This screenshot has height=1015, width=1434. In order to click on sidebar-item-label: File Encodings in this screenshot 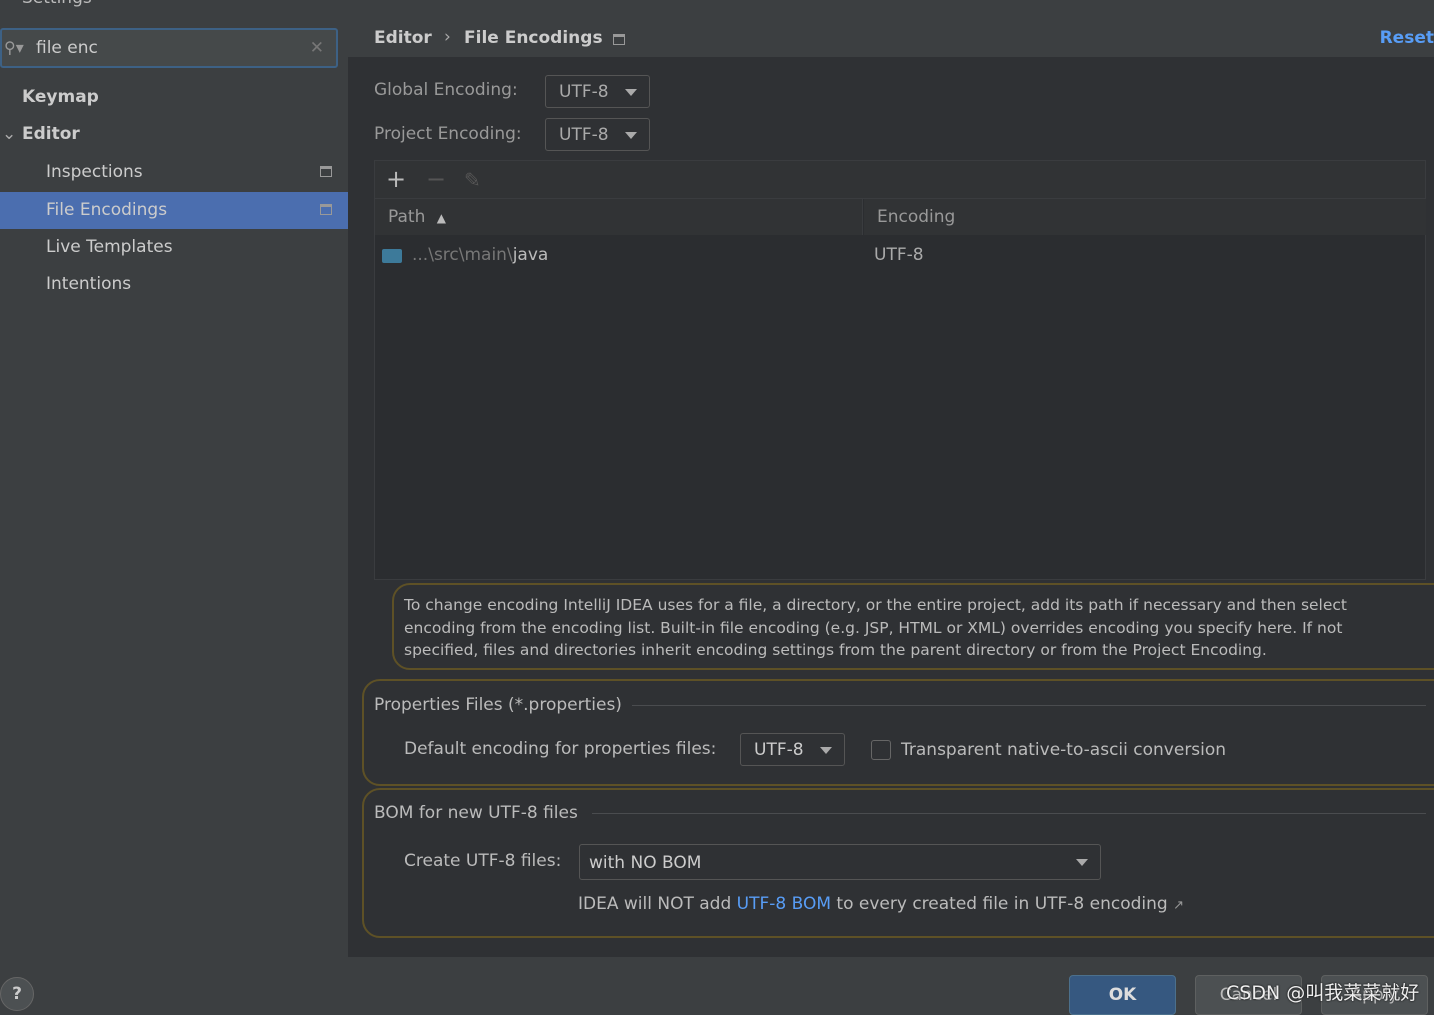, I will do `click(107, 210)`.